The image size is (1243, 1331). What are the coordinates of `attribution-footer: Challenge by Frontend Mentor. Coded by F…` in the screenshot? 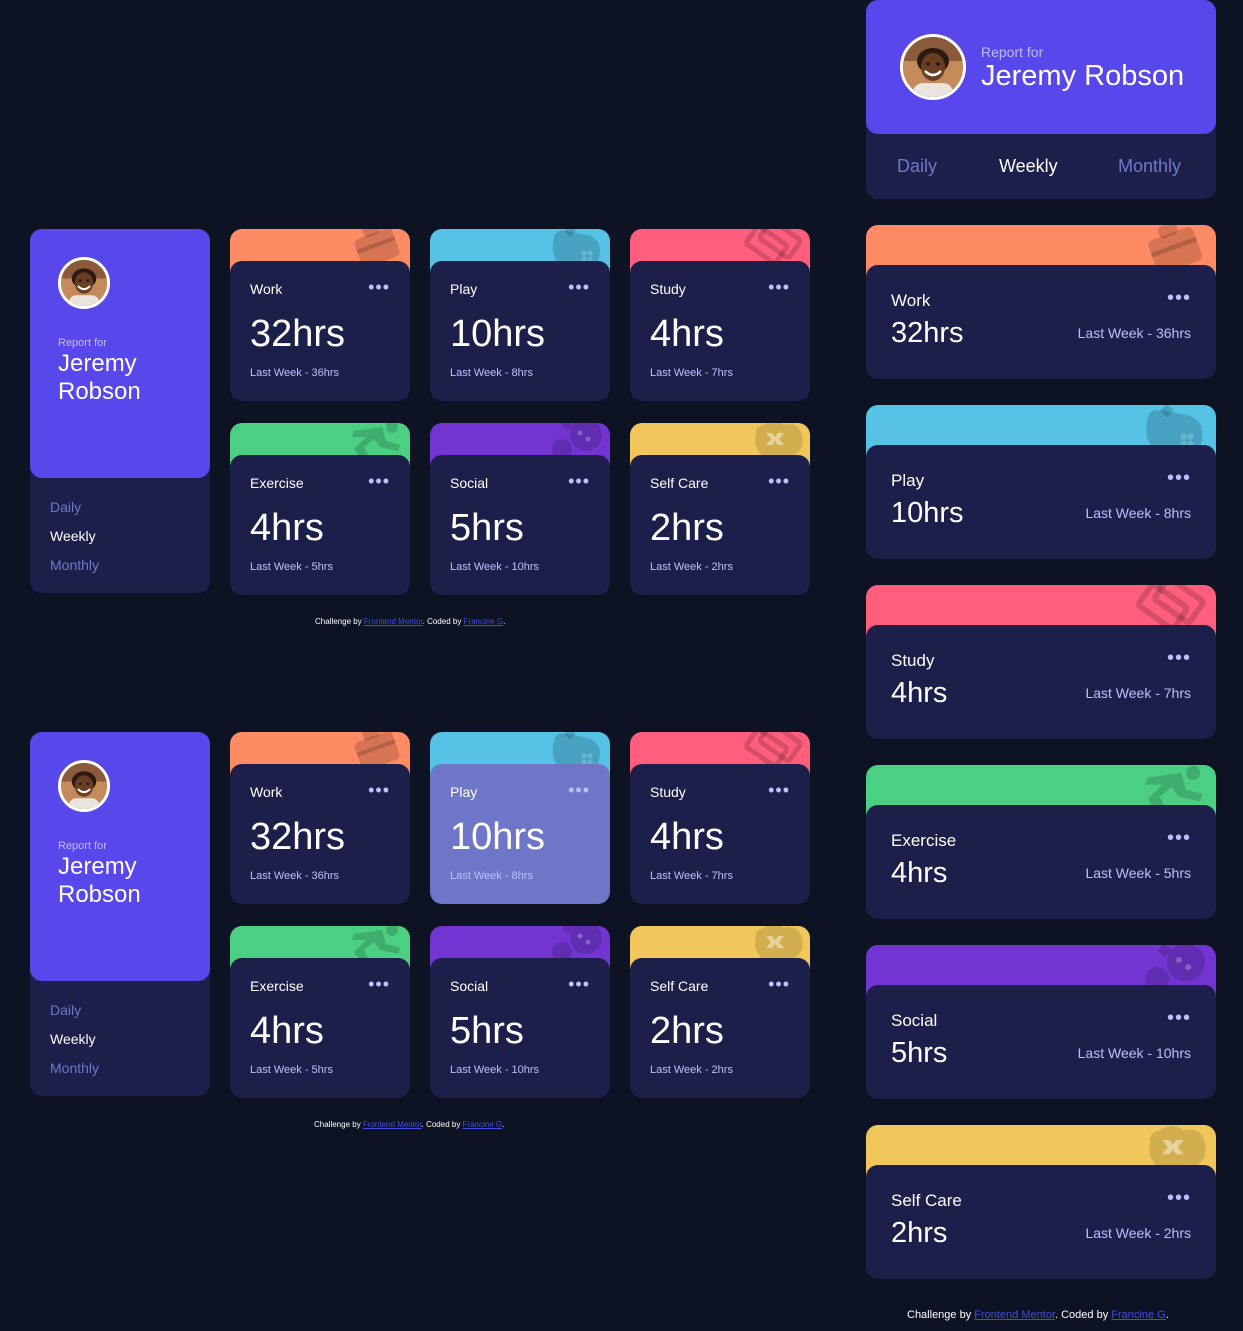 It's located at (1038, 1315).